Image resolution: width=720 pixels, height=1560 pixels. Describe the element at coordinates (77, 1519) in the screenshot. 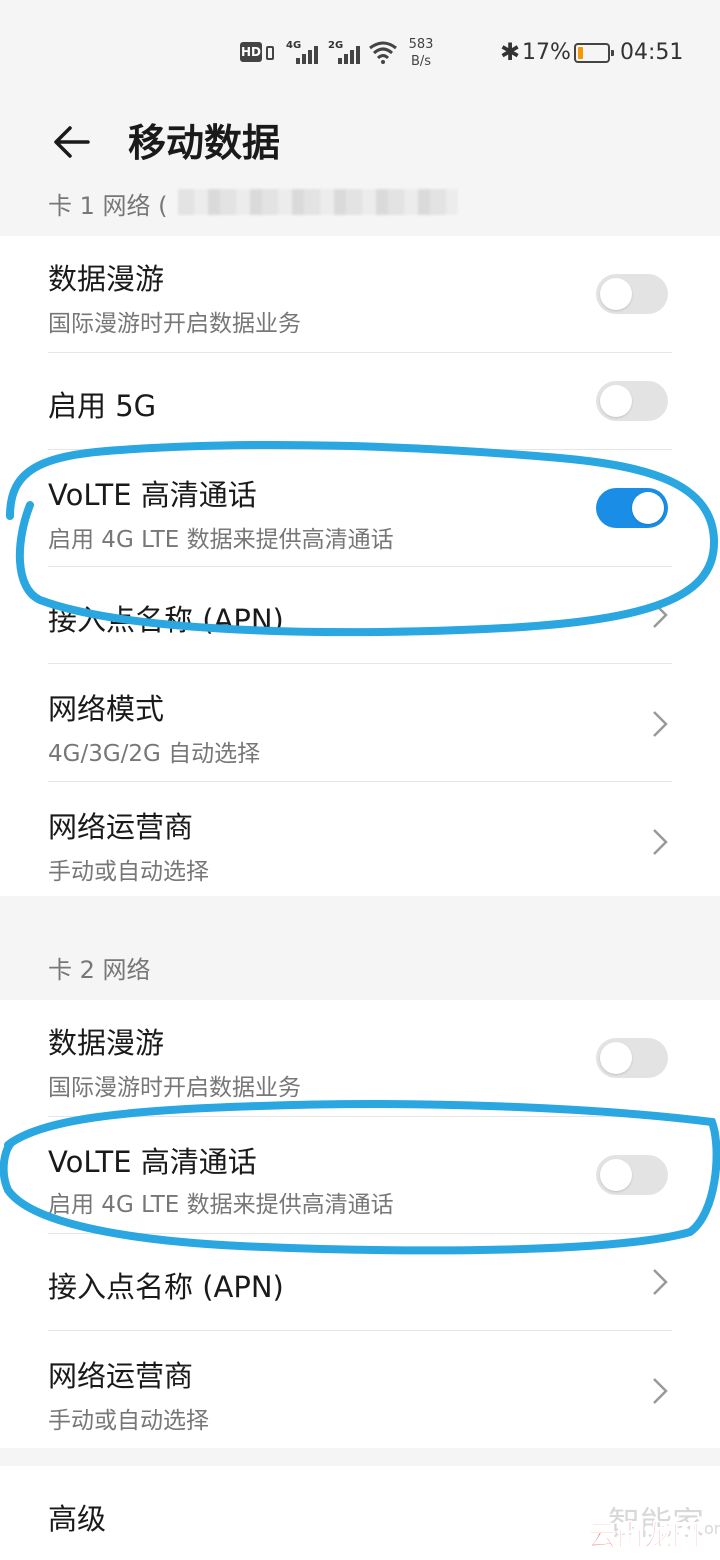

I see `row-title: 高级` at that location.